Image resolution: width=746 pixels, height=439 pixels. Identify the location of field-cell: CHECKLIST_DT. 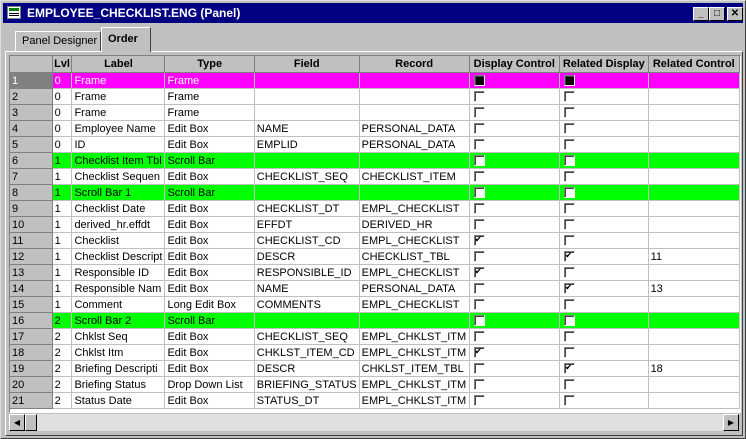
(307, 208).